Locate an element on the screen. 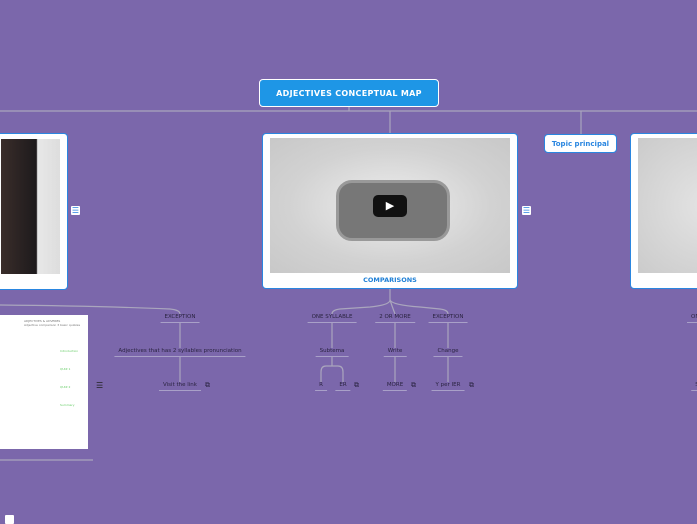 Image resolution: width=697 pixels, height=524 pixels. node-change: Change is located at coordinates (448, 352).